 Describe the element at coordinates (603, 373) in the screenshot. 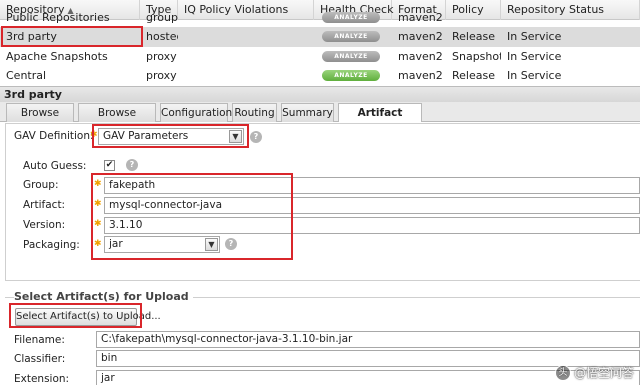

I see `watermark-text: @悟空问答` at that location.